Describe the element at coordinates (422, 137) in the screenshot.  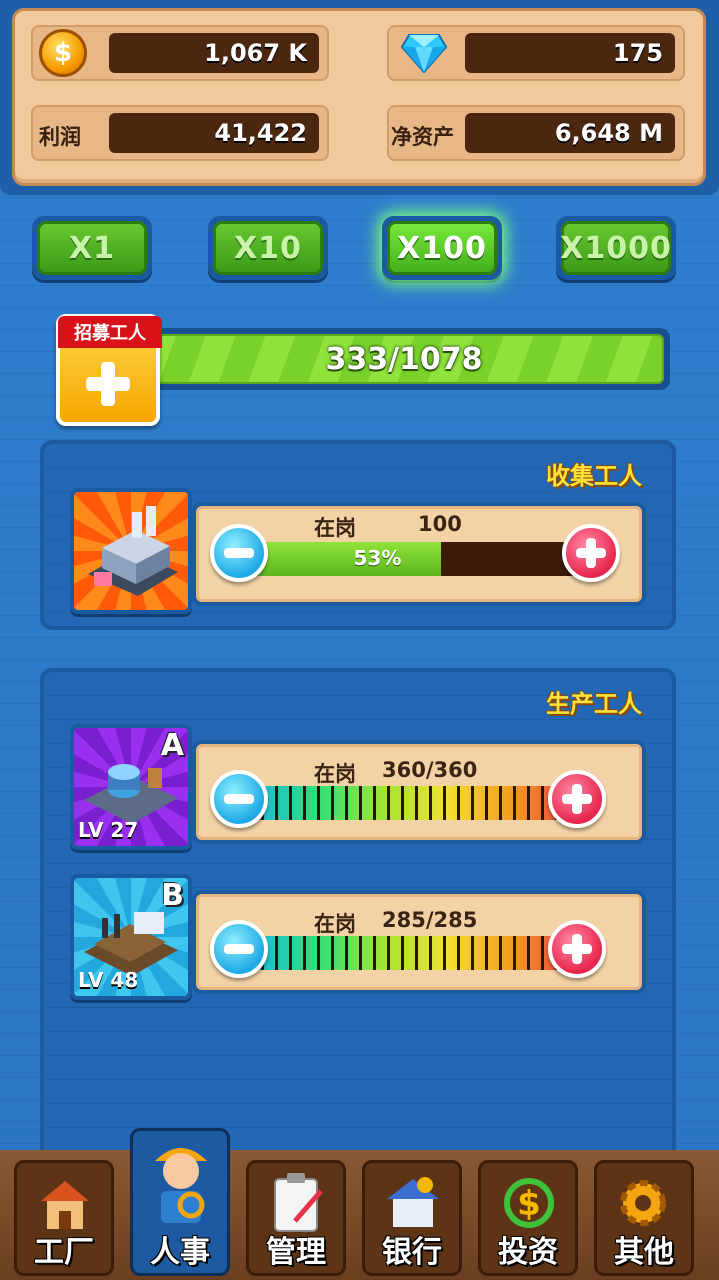
I see `net-assets-label: 净资产` at that location.